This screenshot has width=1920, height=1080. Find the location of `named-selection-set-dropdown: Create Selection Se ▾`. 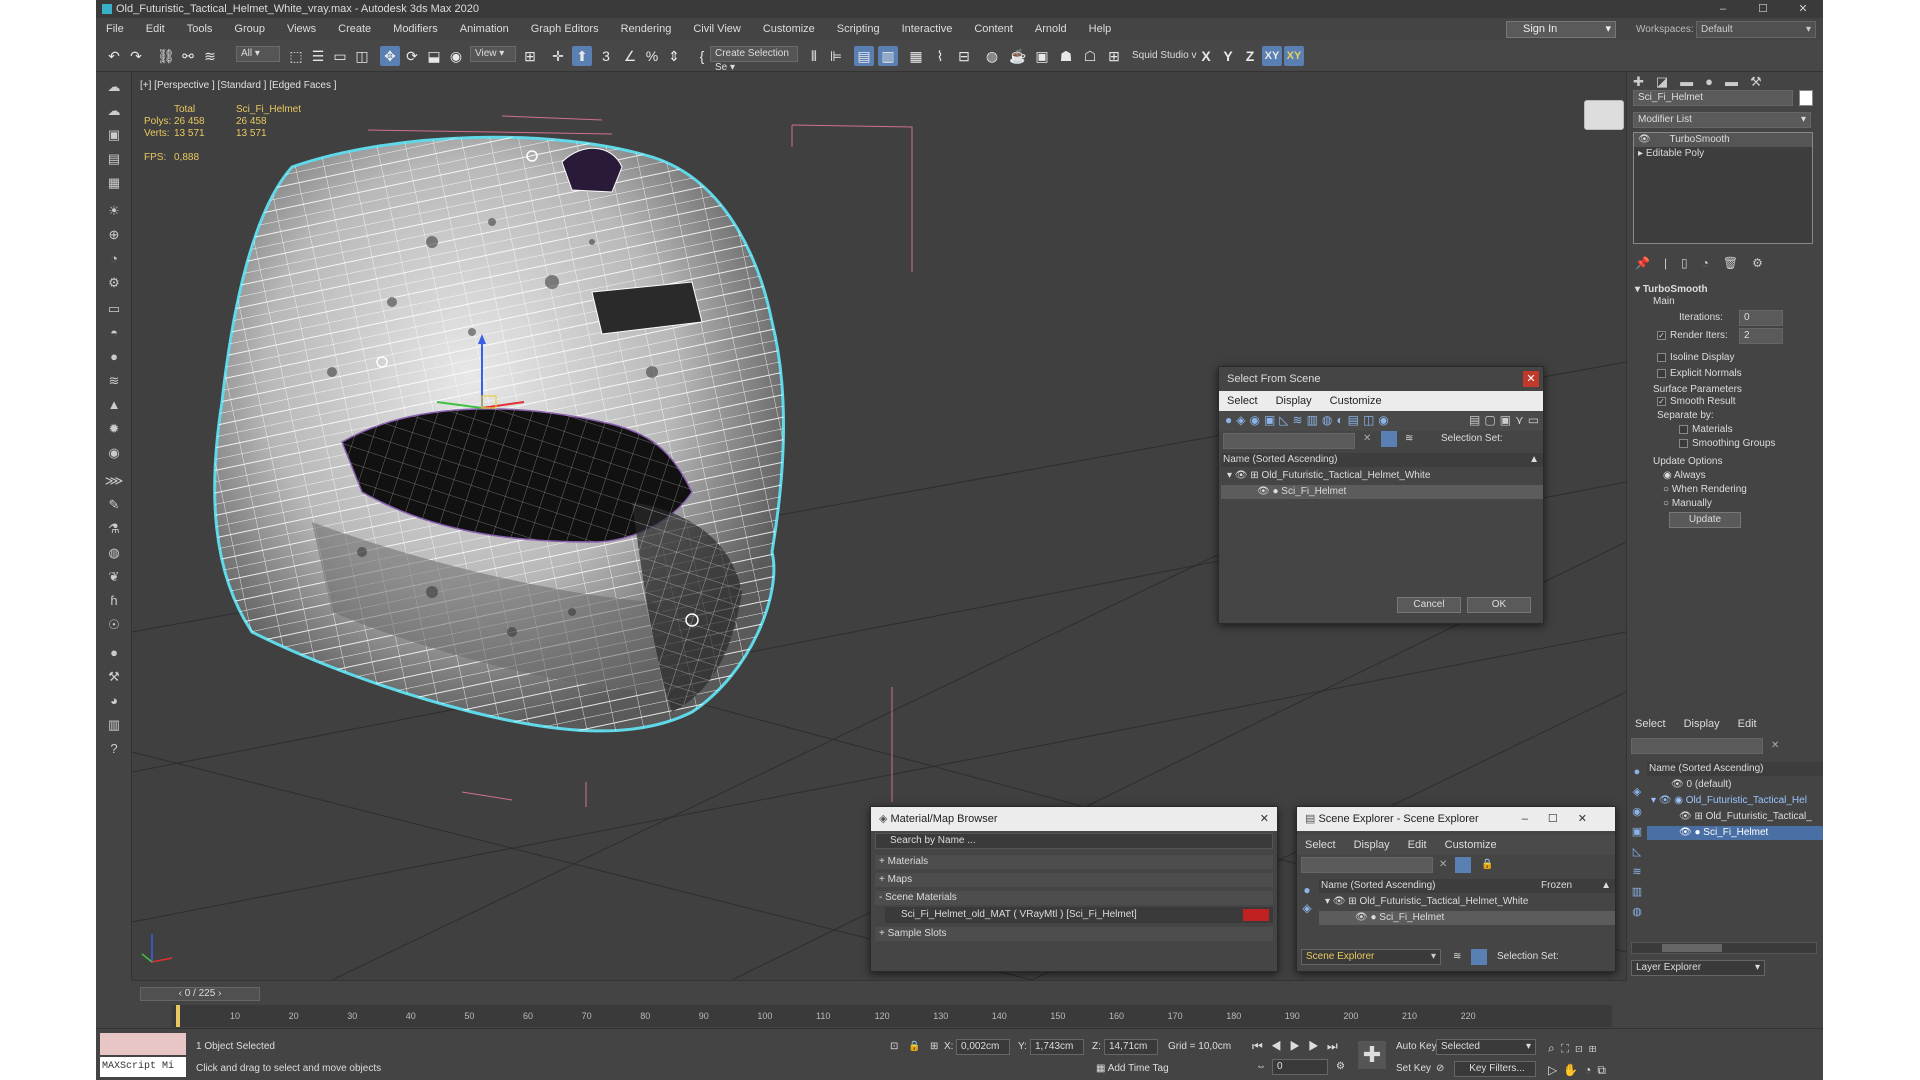

named-selection-set-dropdown: Create Selection Se ▾ is located at coordinates (754, 59).